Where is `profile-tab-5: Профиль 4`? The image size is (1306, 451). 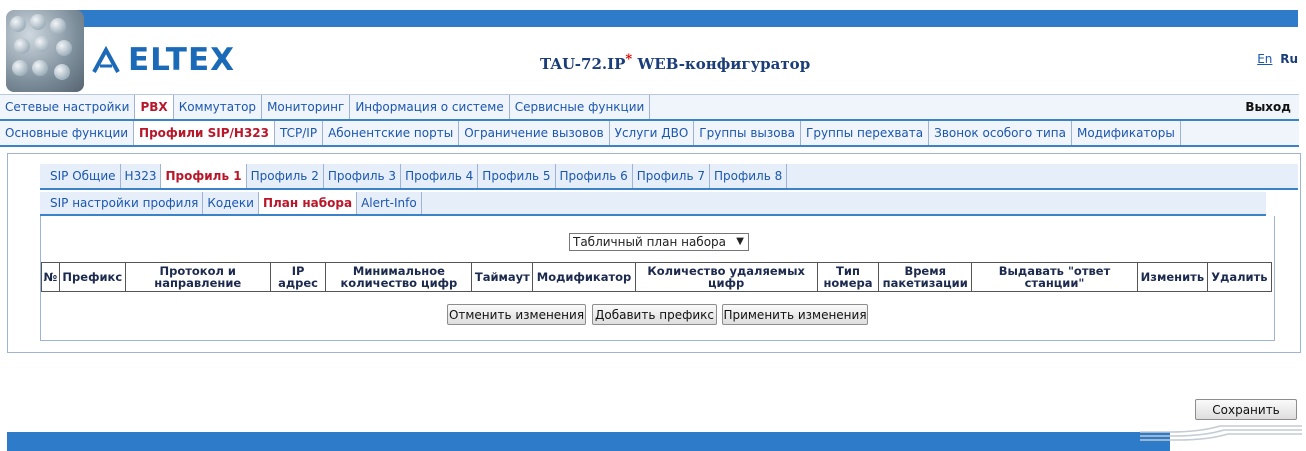 profile-tab-5: Профиль 4 is located at coordinates (440, 176).